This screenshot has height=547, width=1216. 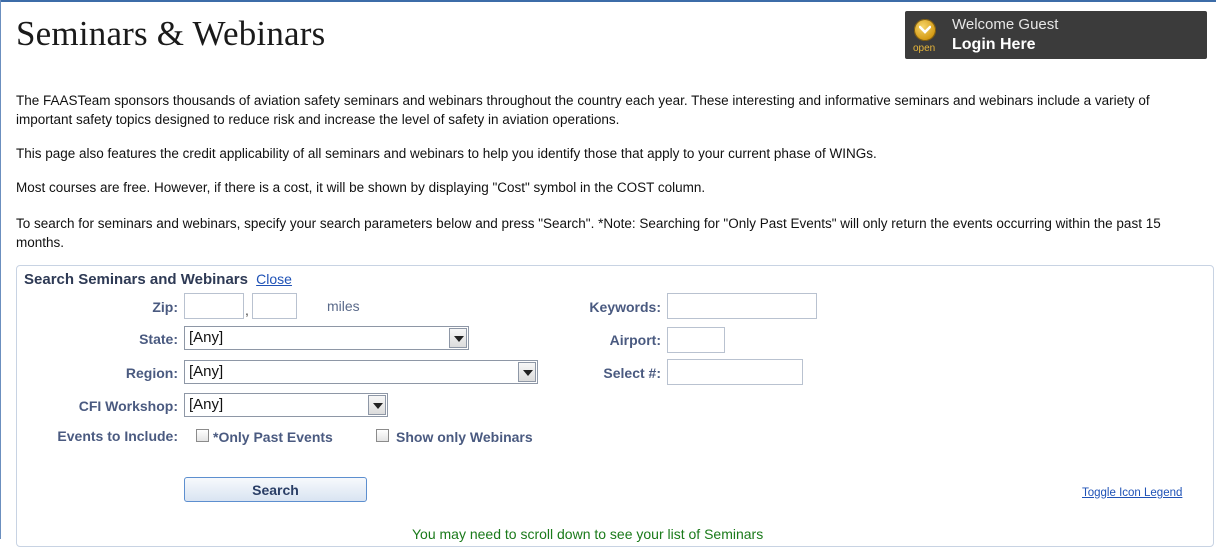 What do you see at coordinates (1056, 35) in the screenshot?
I see `login-panel: open Welcome Guest Login Here` at bounding box center [1056, 35].